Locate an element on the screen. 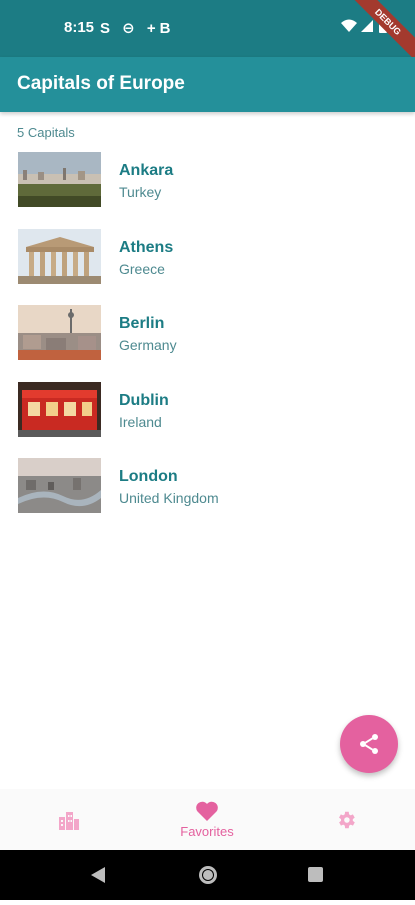 Image resolution: width=415 pixels, height=905 pixels. system-navigation-bar is located at coordinates (207, 875).